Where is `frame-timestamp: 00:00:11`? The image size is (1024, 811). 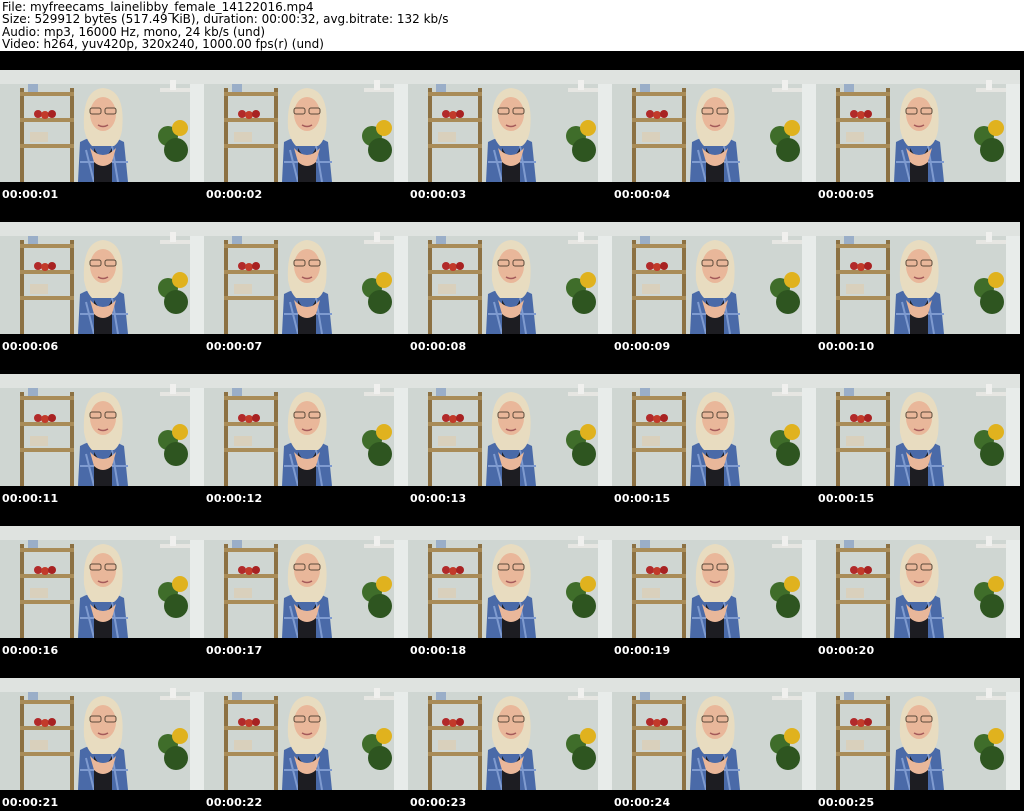 frame-timestamp: 00:00:11 is located at coordinates (30, 498).